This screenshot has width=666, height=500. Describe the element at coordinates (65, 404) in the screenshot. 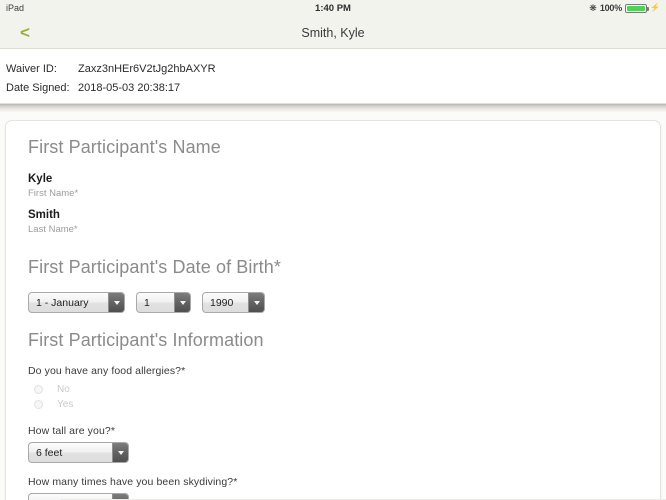

I see `radio-label-yes: Yes` at that location.